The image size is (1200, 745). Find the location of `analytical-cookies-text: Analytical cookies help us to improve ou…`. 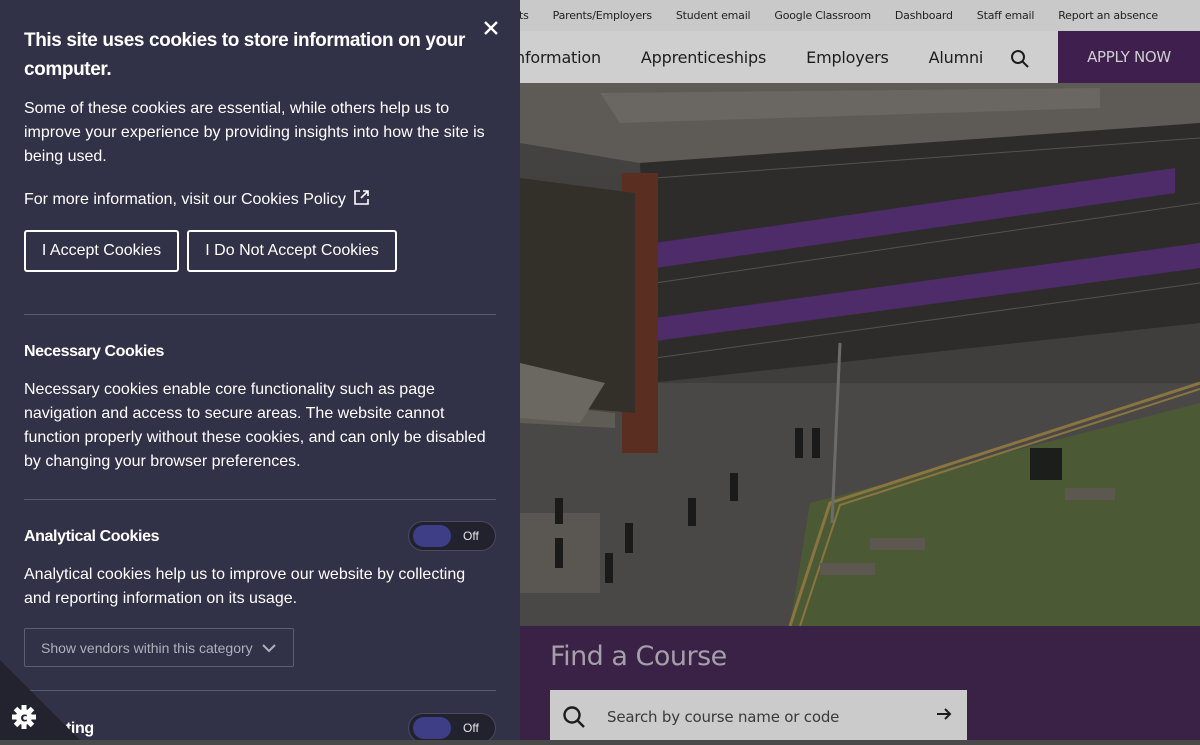

analytical-cookies-text: Analytical cookies help us to improve ou… is located at coordinates (245, 586).